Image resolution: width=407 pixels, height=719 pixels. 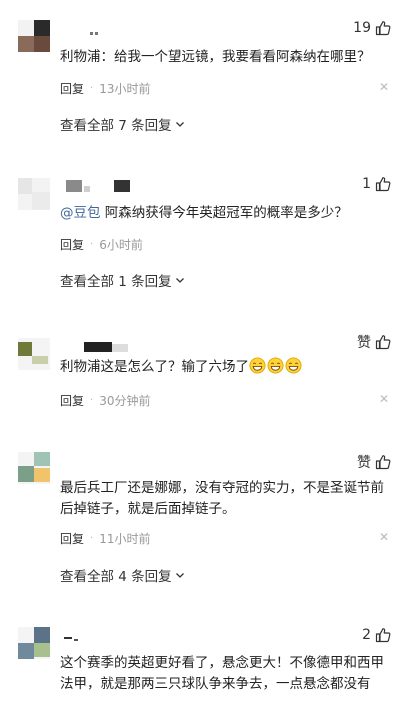 What do you see at coordinates (224, 367) in the screenshot?
I see `comment-text: 利物浦这是怎么了？输了六场了` at bounding box center [224, 367].